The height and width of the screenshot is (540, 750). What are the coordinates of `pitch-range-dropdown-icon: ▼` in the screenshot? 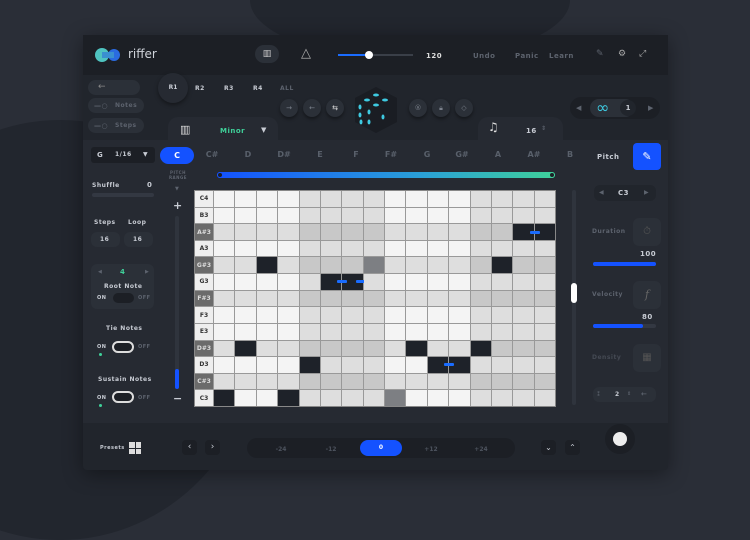 It's located at (177, 189).